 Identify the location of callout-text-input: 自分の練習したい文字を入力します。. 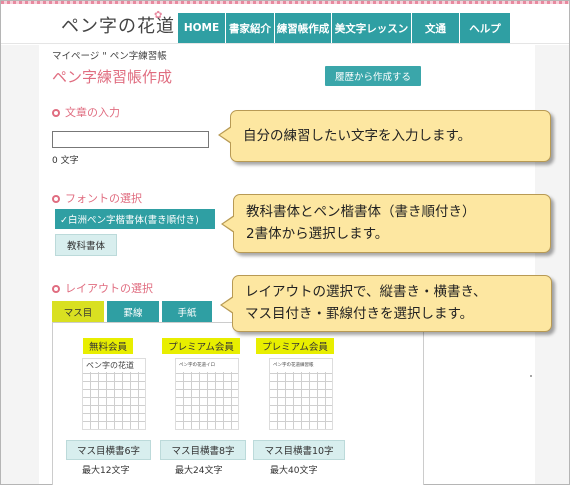
(384, 136).